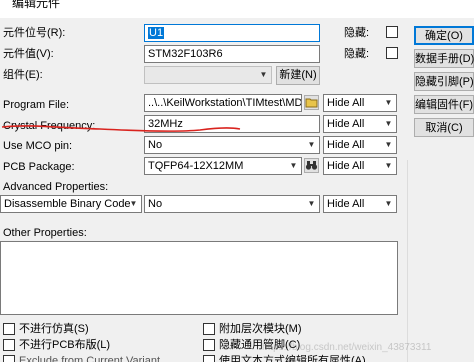  What do you see at coordinates (444, 81) in the screenshot?
I see `hidden-pins-button: 隐藏引脚(P)` at bounding box center [444, 81].